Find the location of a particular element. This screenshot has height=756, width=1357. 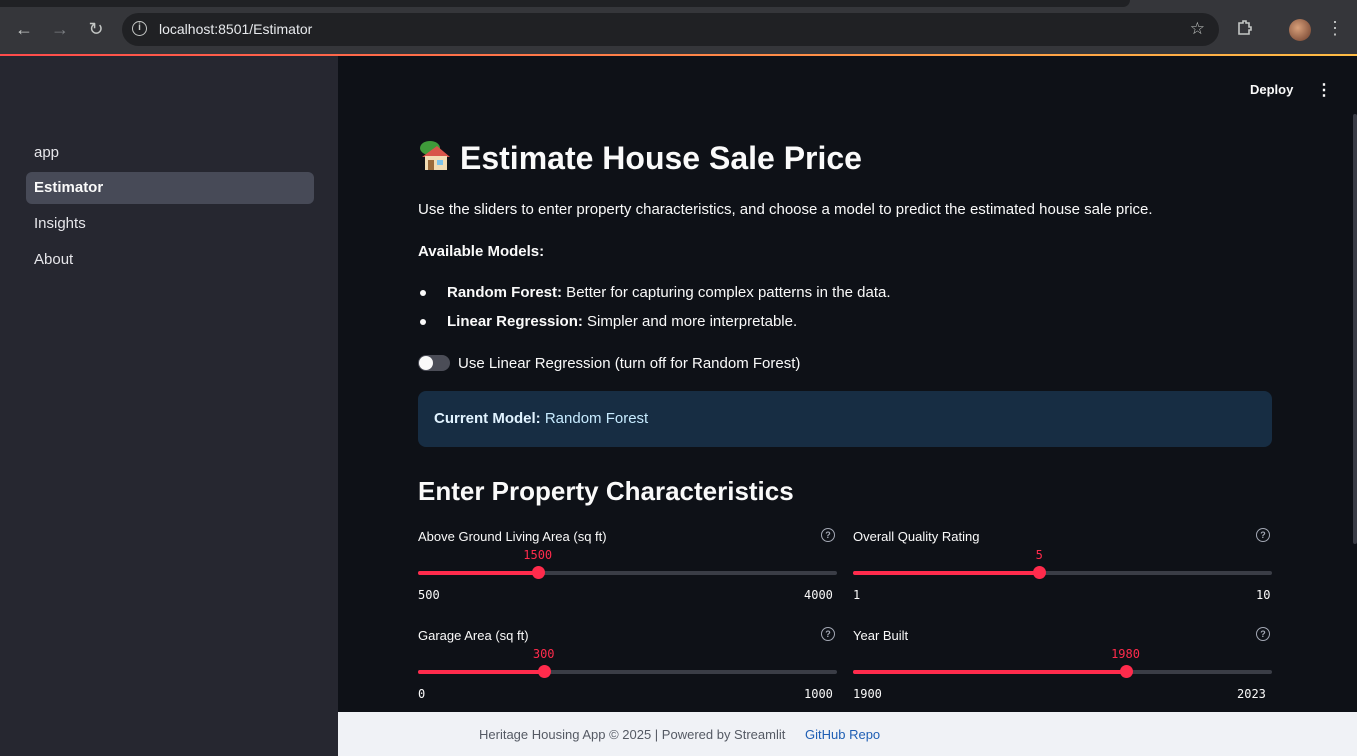

site-info-icon: i is located at coordinates (139, 28).